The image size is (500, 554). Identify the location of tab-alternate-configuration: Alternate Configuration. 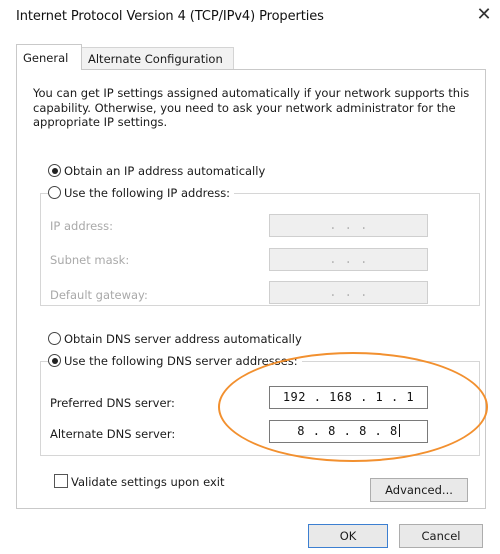
(158, 58).